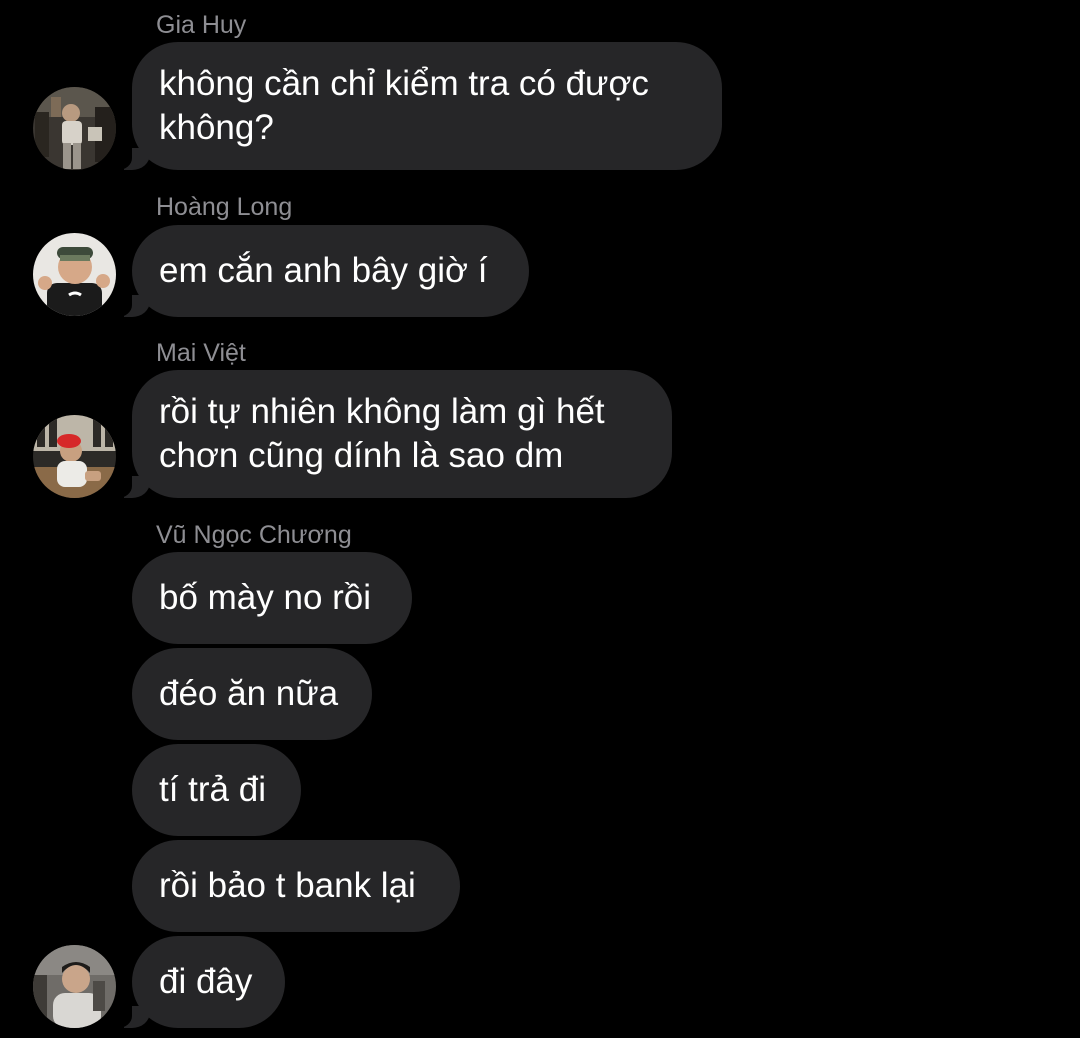 Image resolution: width=1080 pixels, height=1038 pixels. I want to click on sender-name: Vũ Ngọc Chương, so click(254, 535).